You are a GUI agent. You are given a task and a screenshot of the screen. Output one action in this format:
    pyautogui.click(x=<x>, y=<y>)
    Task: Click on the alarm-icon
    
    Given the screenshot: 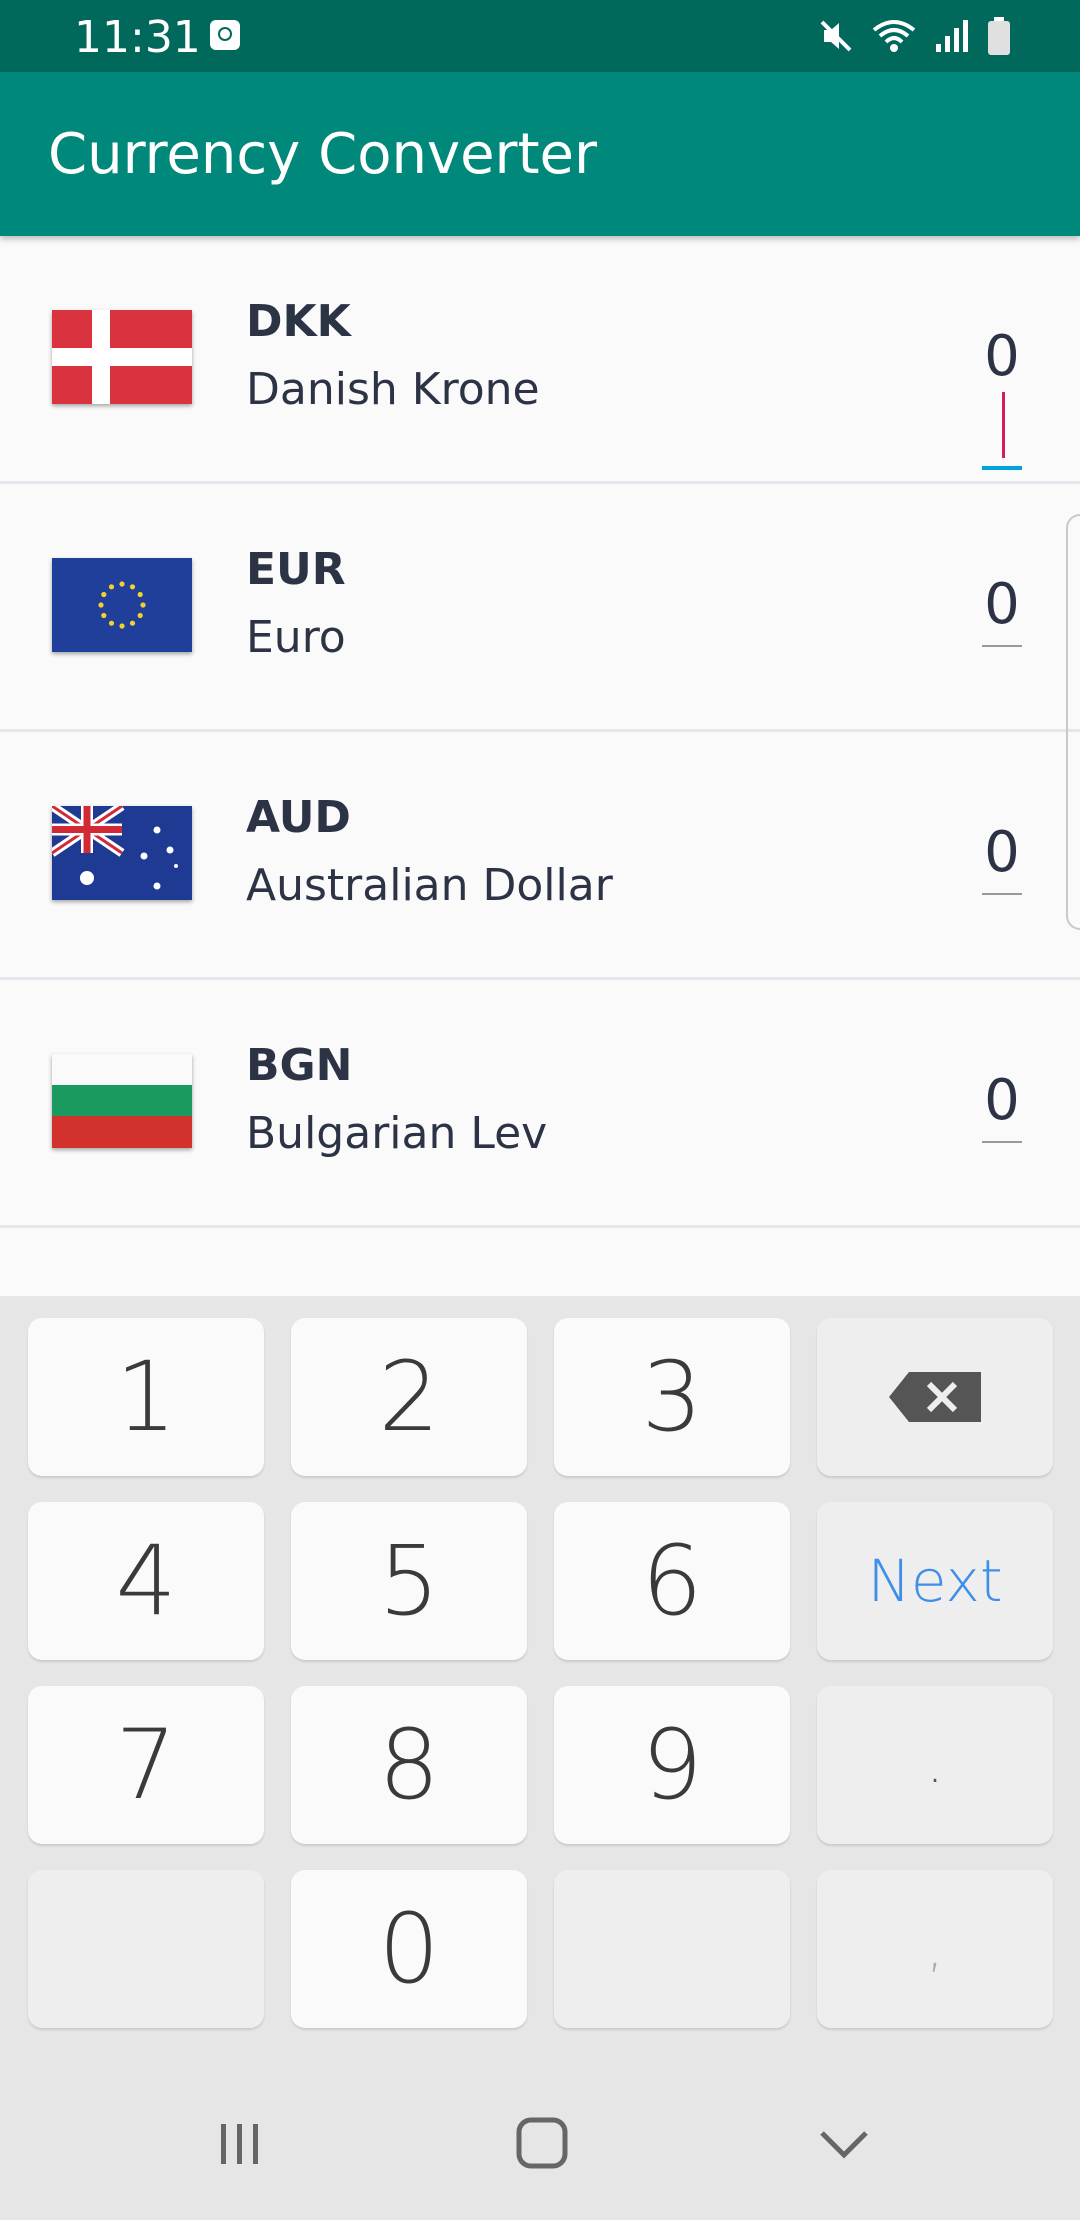 What is the action you would take?
    pyautogui.click(x=225, y=35)
    